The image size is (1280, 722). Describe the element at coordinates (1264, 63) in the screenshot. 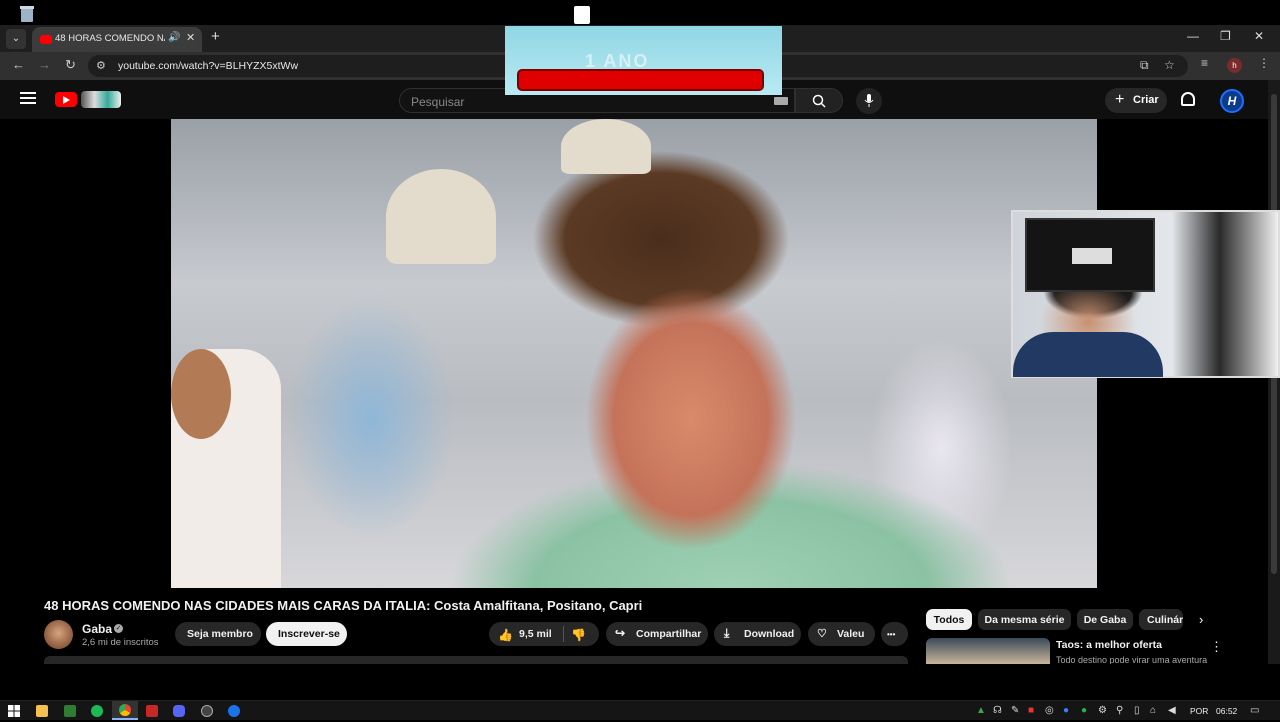

I see `browser-menu-icon: ⋮` at that location.